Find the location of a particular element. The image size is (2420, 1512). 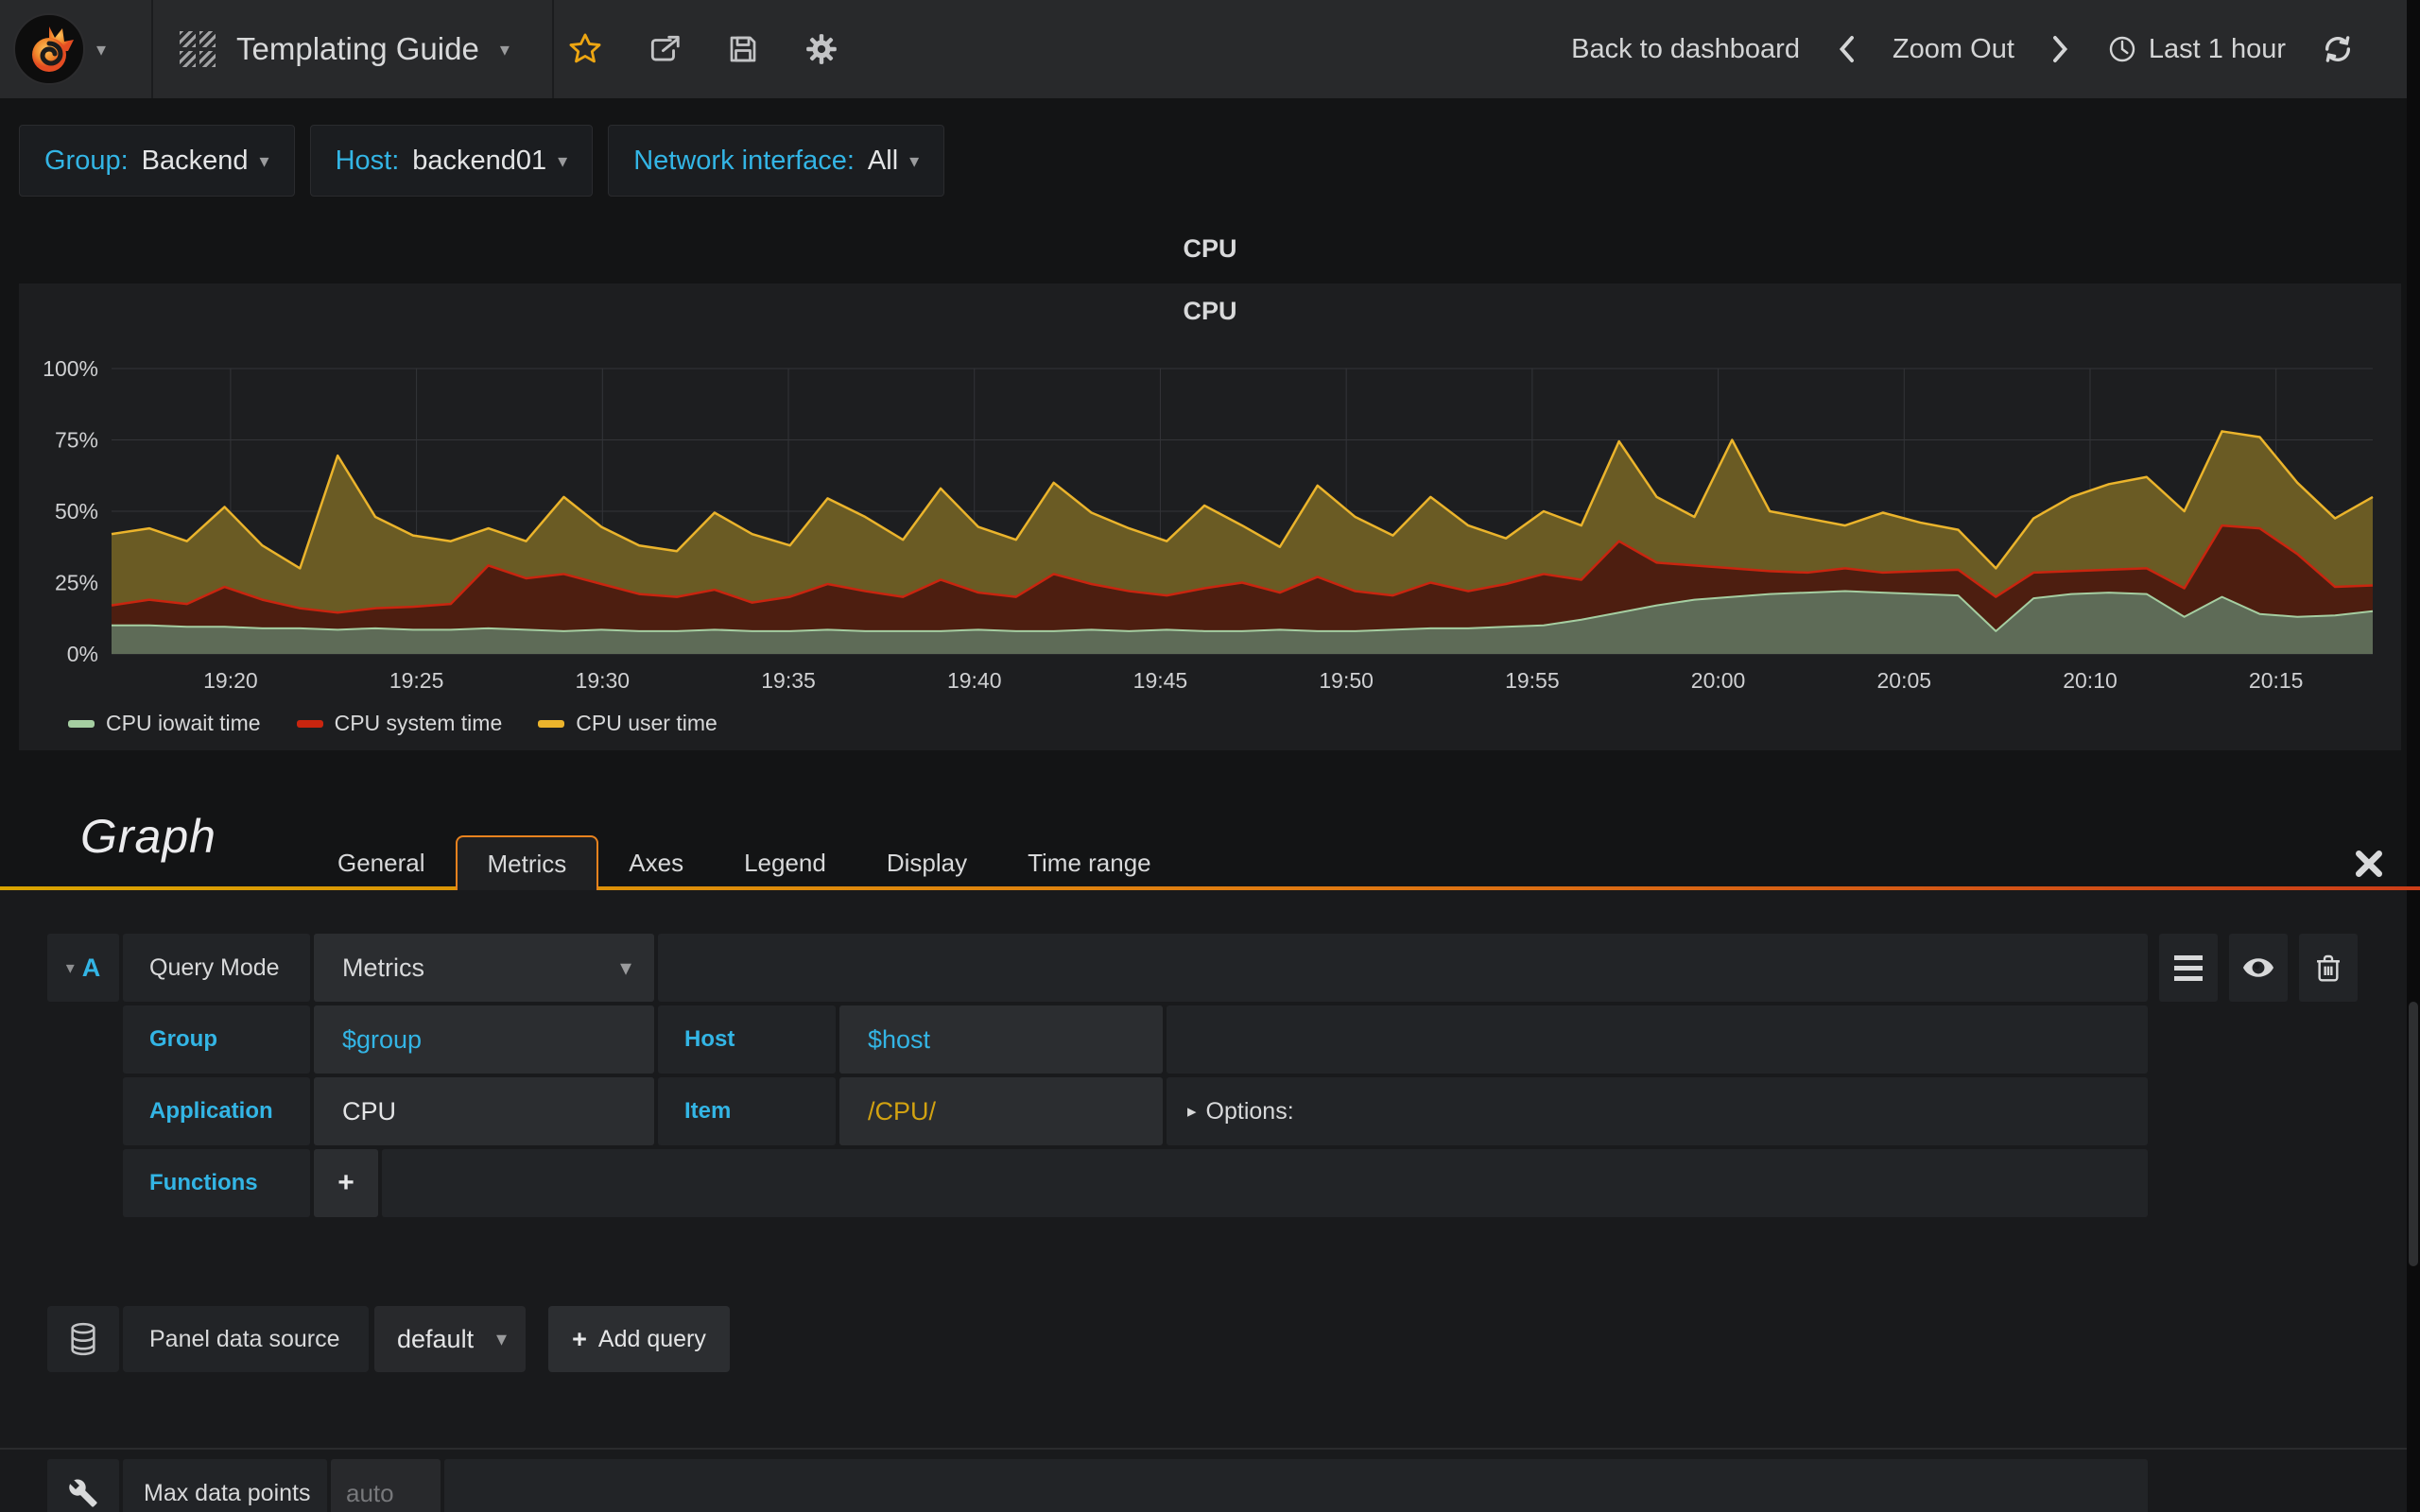

close-editor-icon is located at coordinates (2369, 864).